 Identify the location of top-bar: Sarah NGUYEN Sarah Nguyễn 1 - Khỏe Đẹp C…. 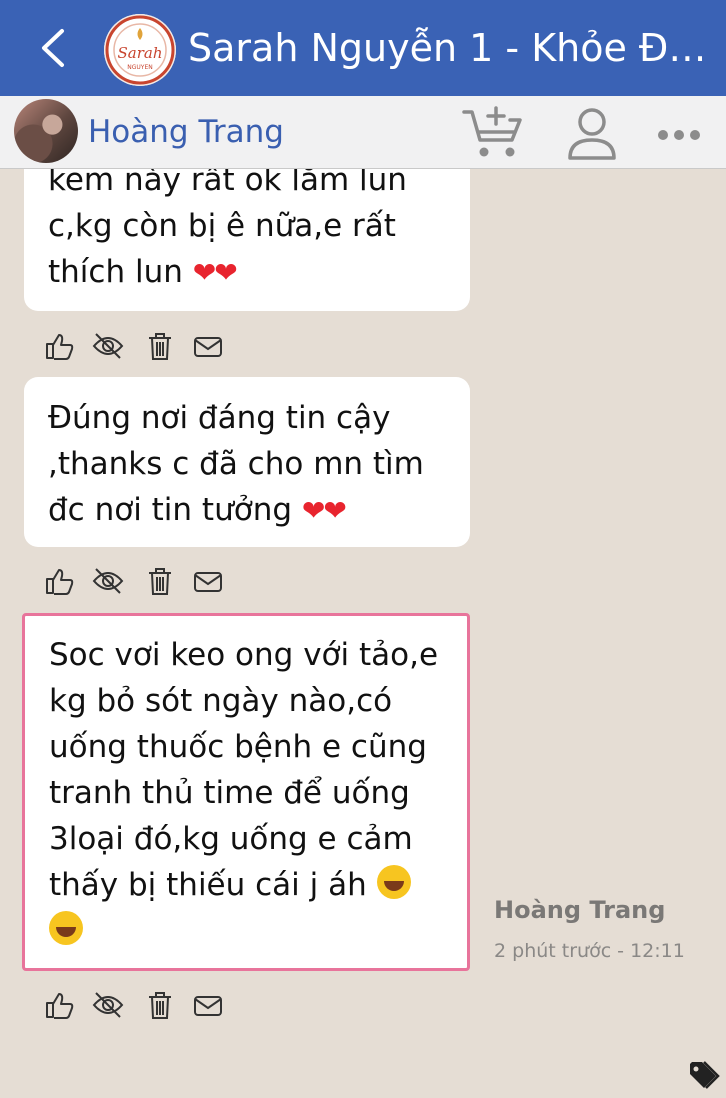
(363, 48).